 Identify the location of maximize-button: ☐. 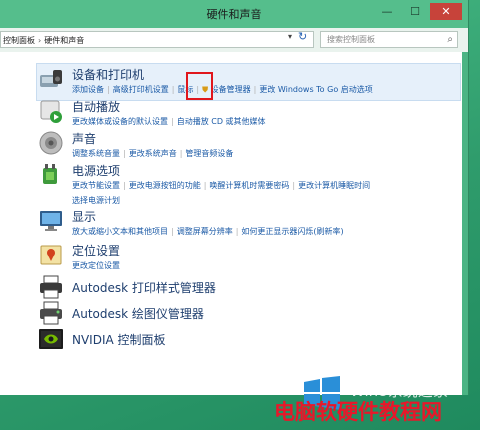
(415, 11).